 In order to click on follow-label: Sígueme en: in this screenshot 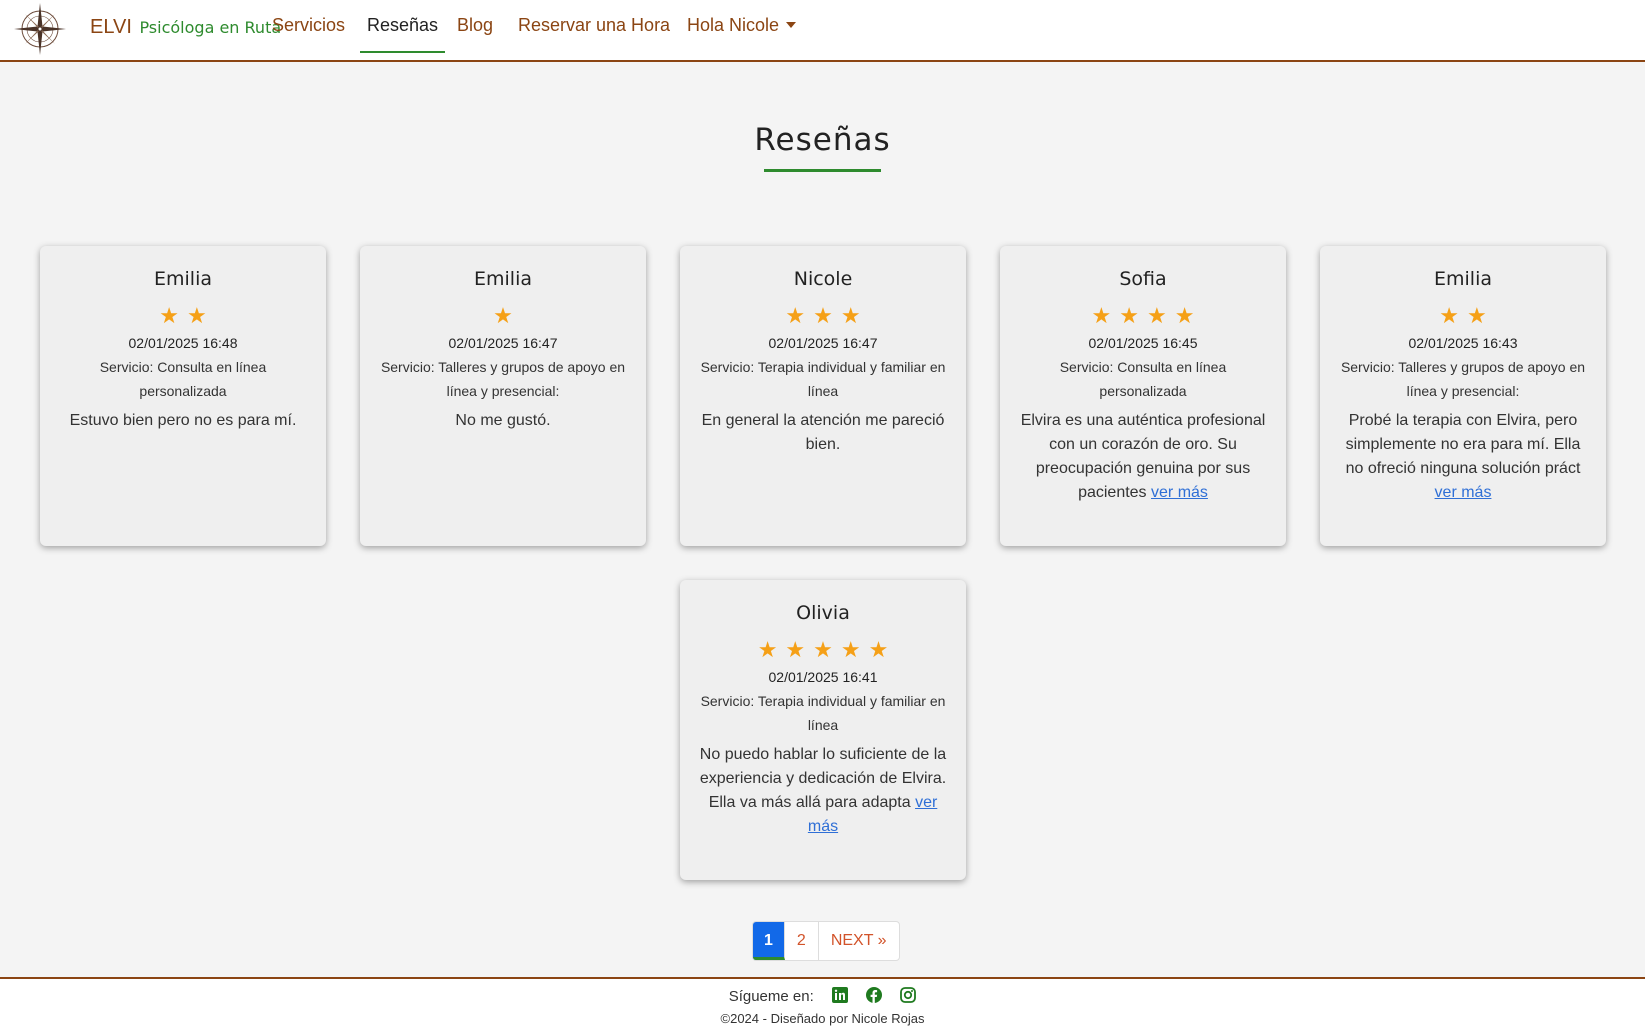, I will do `click(771, 996)`.